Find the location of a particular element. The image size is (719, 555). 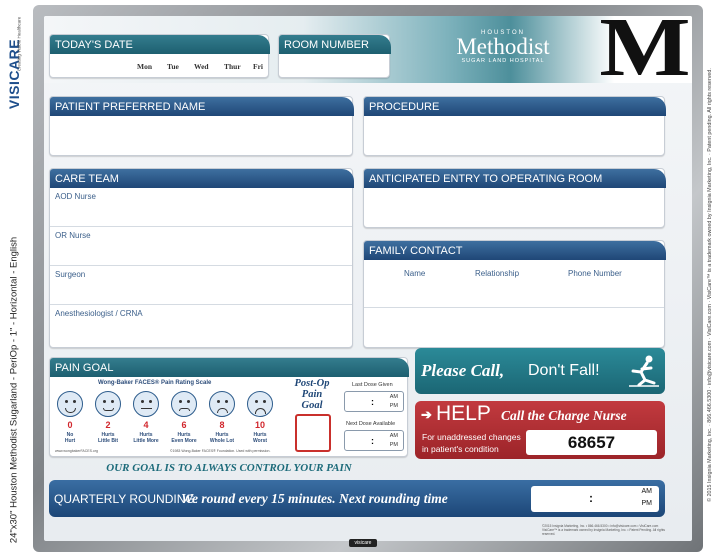

care-team-row-aod: AOD Nurse is located at coordinates (201, 207).